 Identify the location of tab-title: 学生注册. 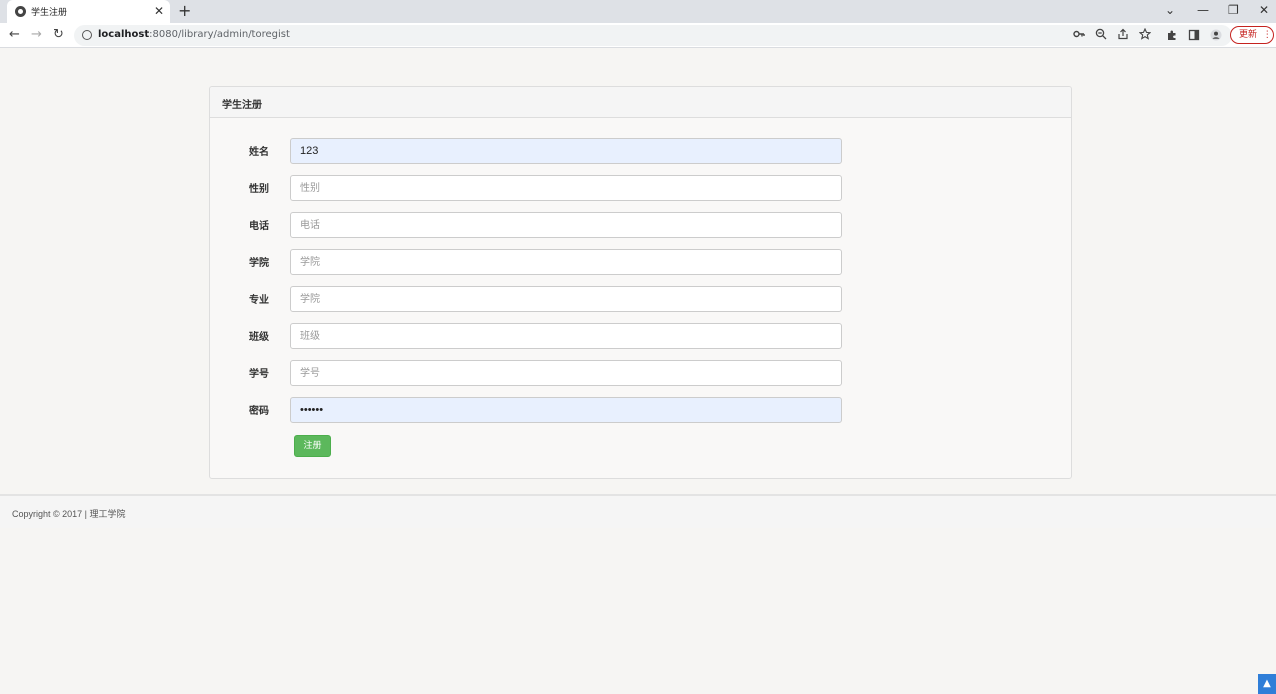
(49, 13).